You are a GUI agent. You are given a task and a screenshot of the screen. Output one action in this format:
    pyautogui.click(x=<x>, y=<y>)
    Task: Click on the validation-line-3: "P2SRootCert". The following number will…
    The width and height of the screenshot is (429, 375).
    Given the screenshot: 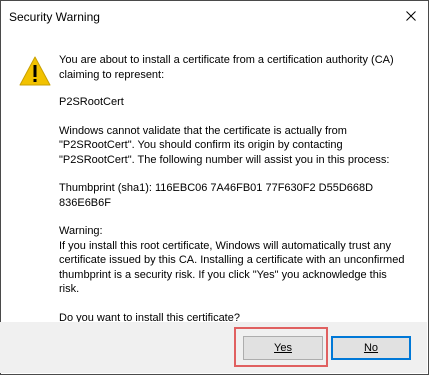 What is the action you would take?
    pyautogui.click(x=224, y=159)
    